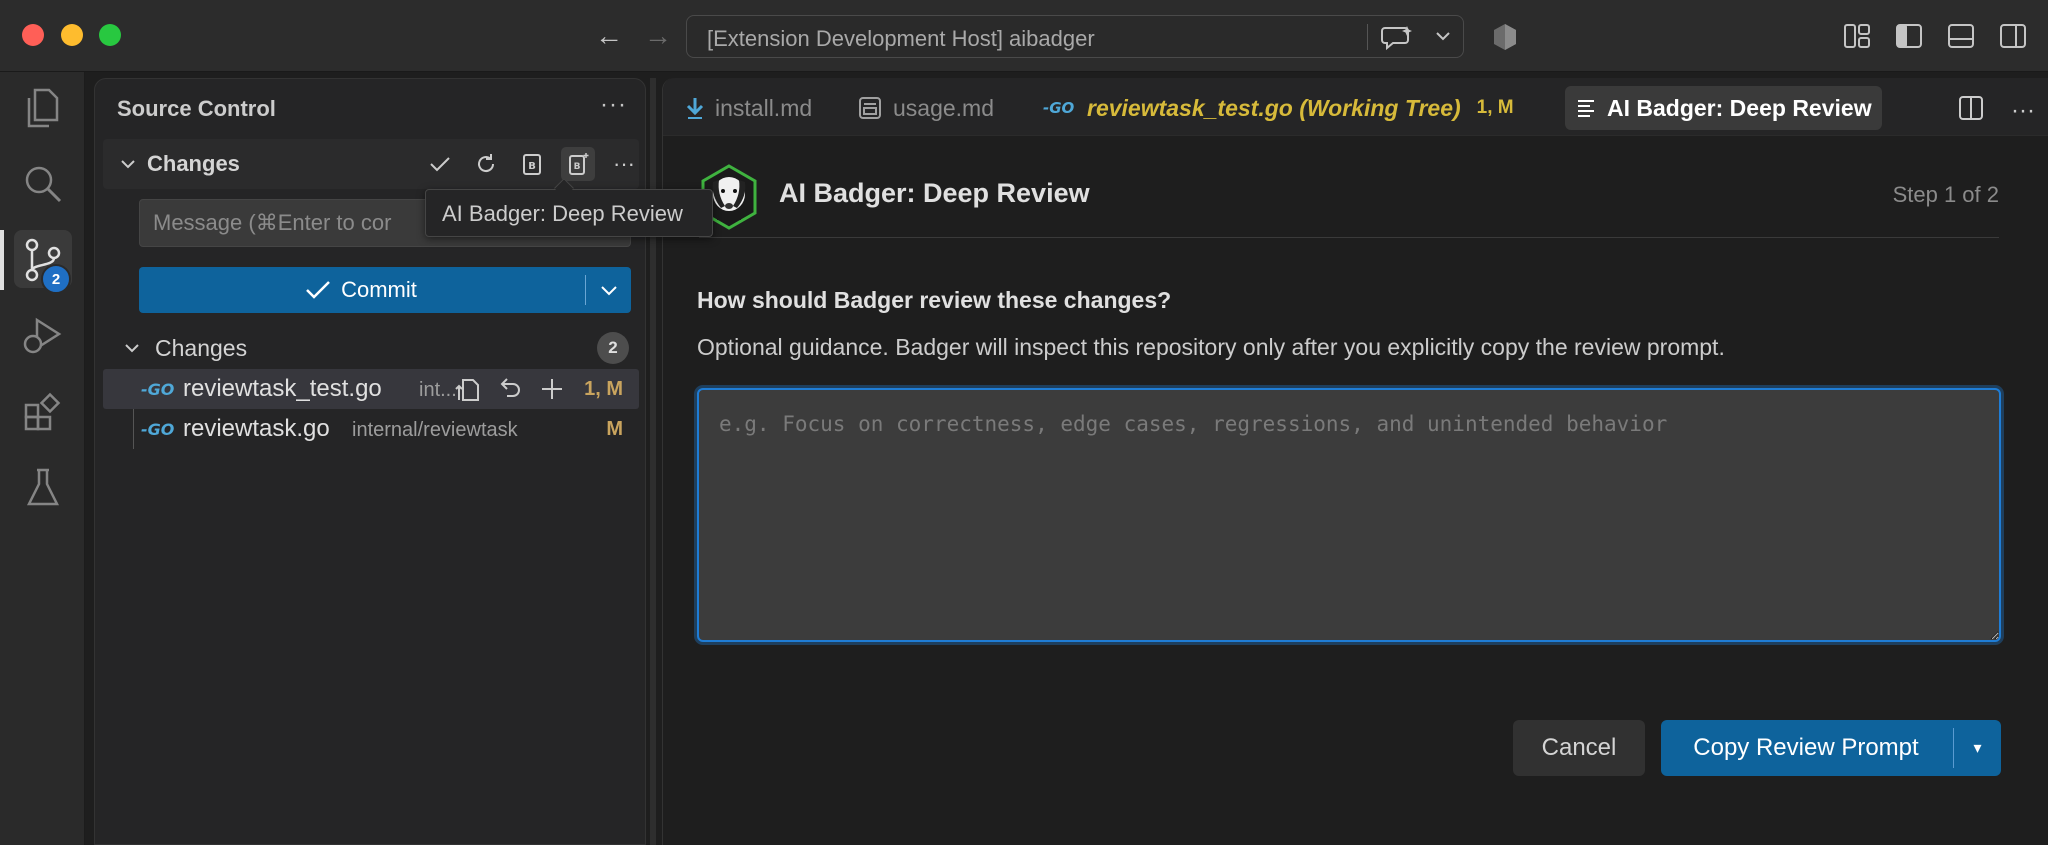  I want to click on tab-label: AI Badger: Deep Review, so click(1739, 107).